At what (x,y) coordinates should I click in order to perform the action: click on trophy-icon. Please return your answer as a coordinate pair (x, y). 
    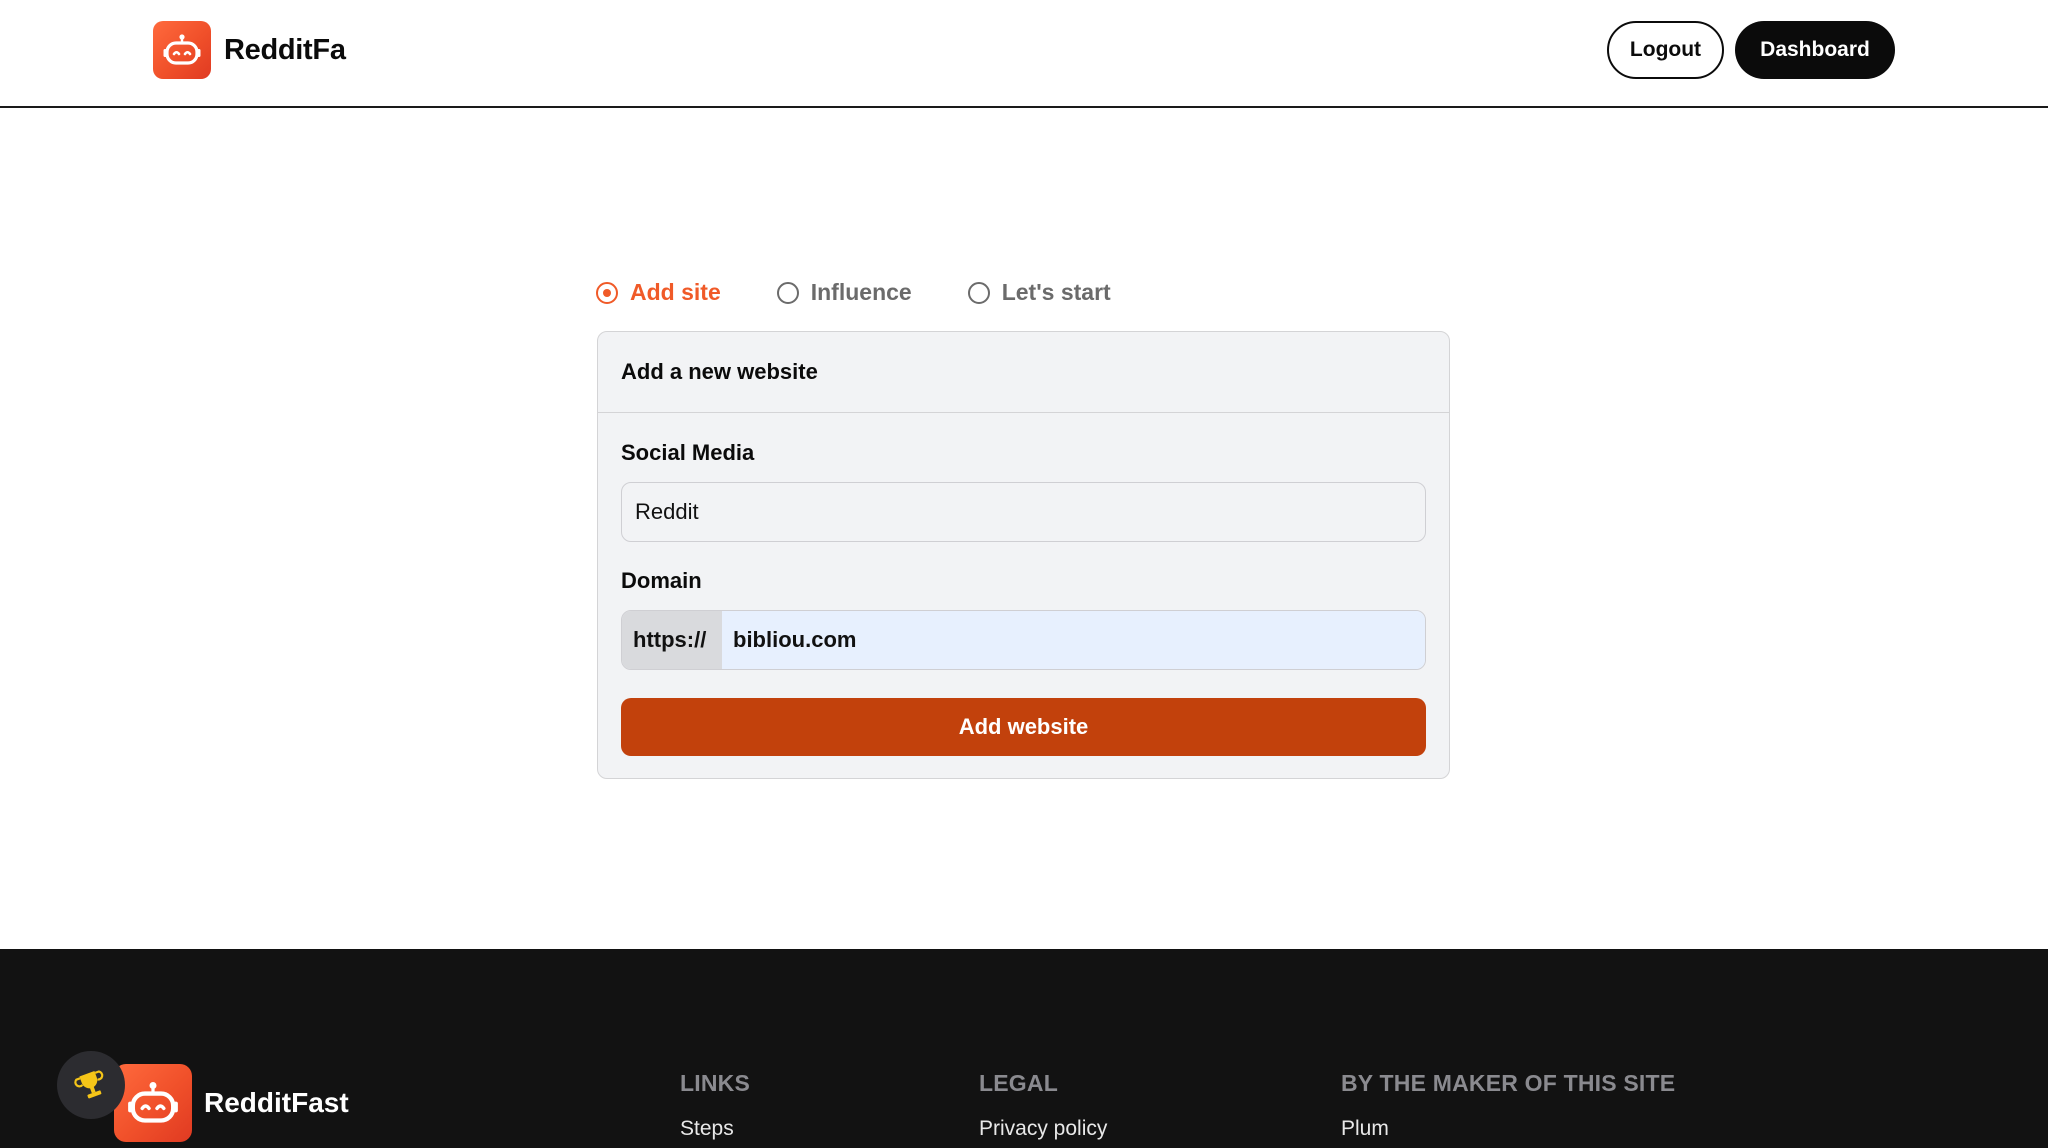
    Looking at the image, I should click on (89, 1084).